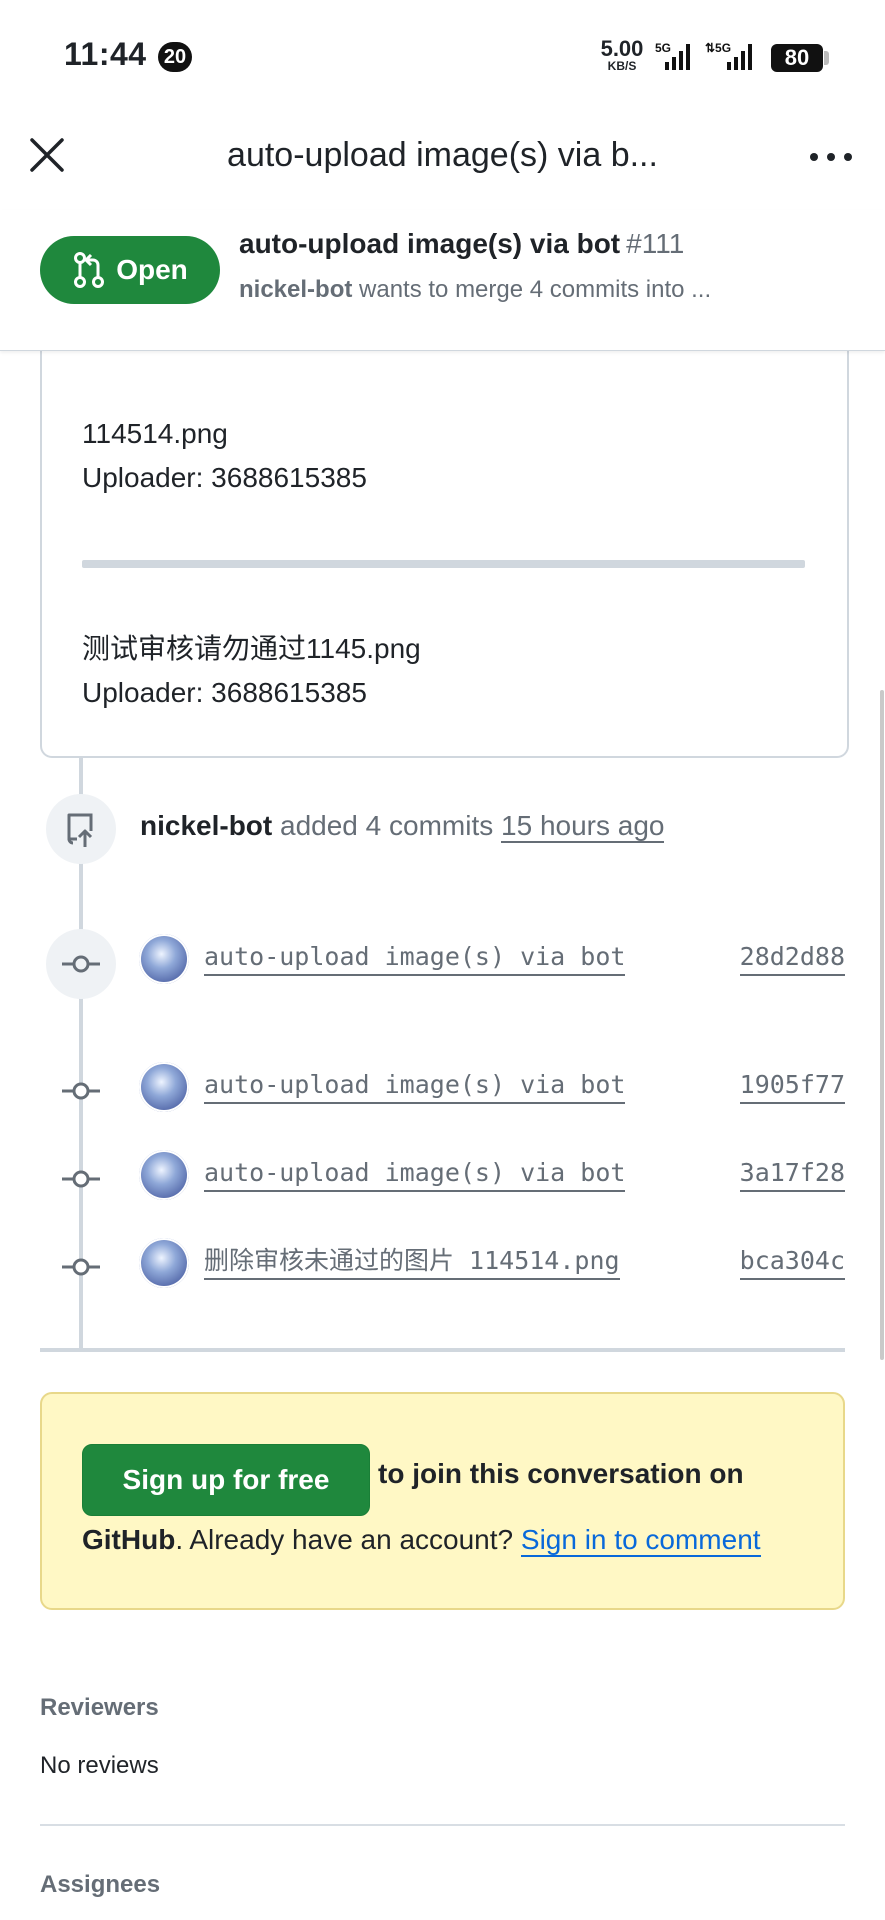 The height and width of the screenshot is (1920, 885). I want to click on event-time: 15 hours ago, so click(583, 826).